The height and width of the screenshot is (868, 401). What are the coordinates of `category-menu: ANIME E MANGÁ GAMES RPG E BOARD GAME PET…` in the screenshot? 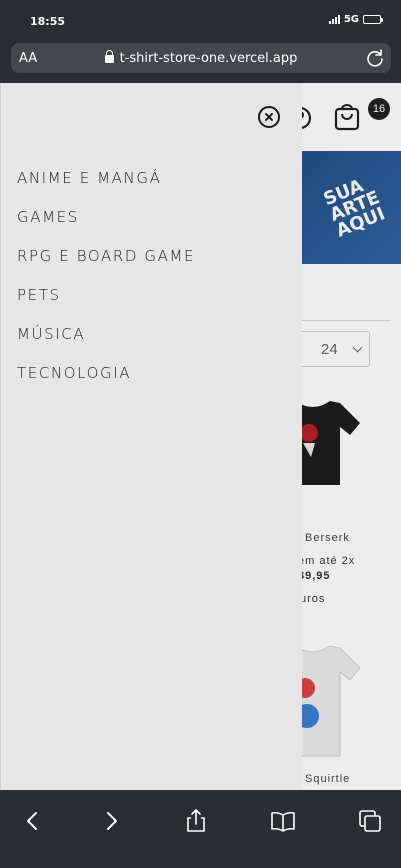 It's located at (106, 286).